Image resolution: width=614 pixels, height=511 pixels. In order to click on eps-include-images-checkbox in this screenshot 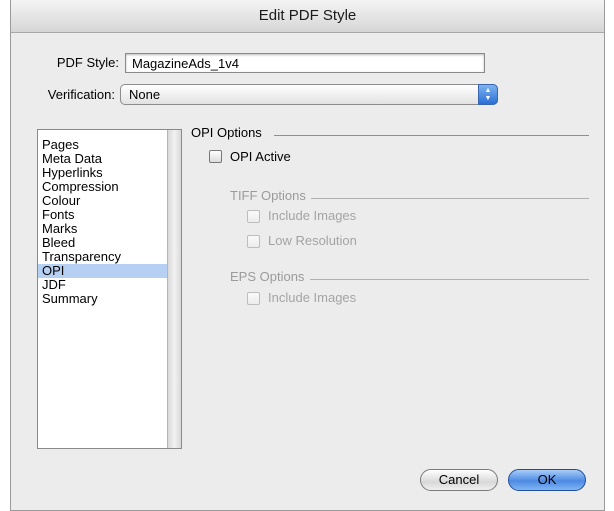, I will do `click(253, 298)`.